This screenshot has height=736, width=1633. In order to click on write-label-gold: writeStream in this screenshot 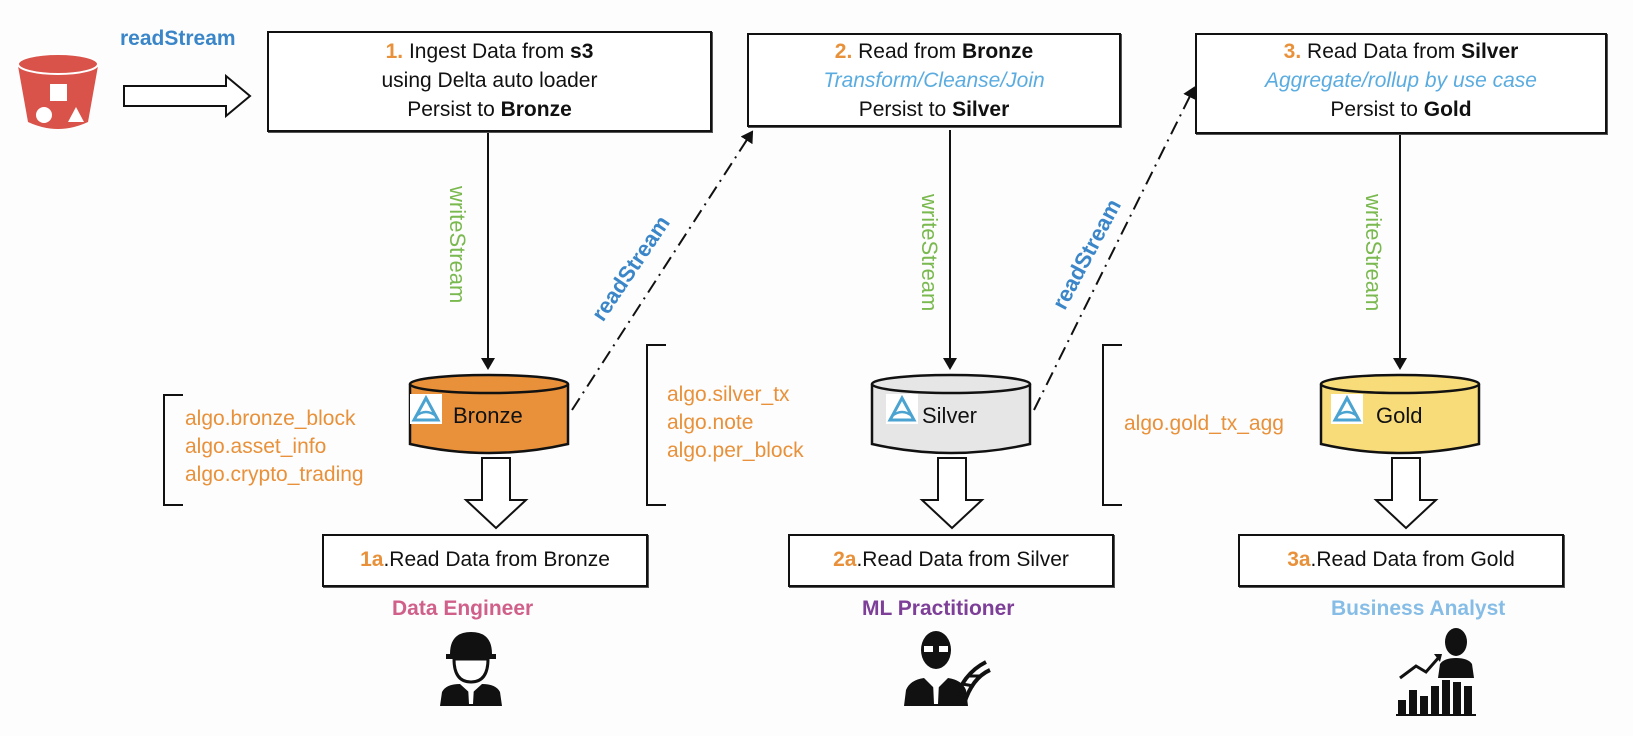, I will do `click(1373, 253)`.